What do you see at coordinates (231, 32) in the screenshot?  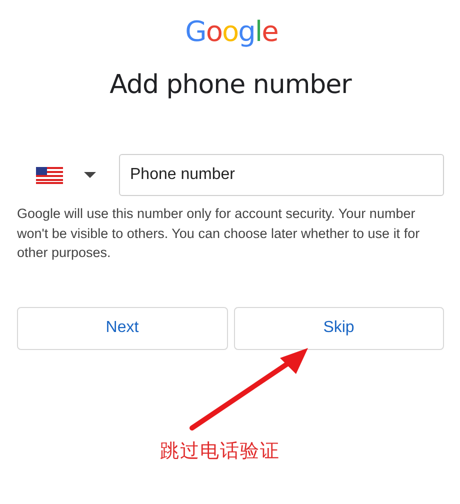 I see `google-logo: Google` at bounding box center [231, 32].